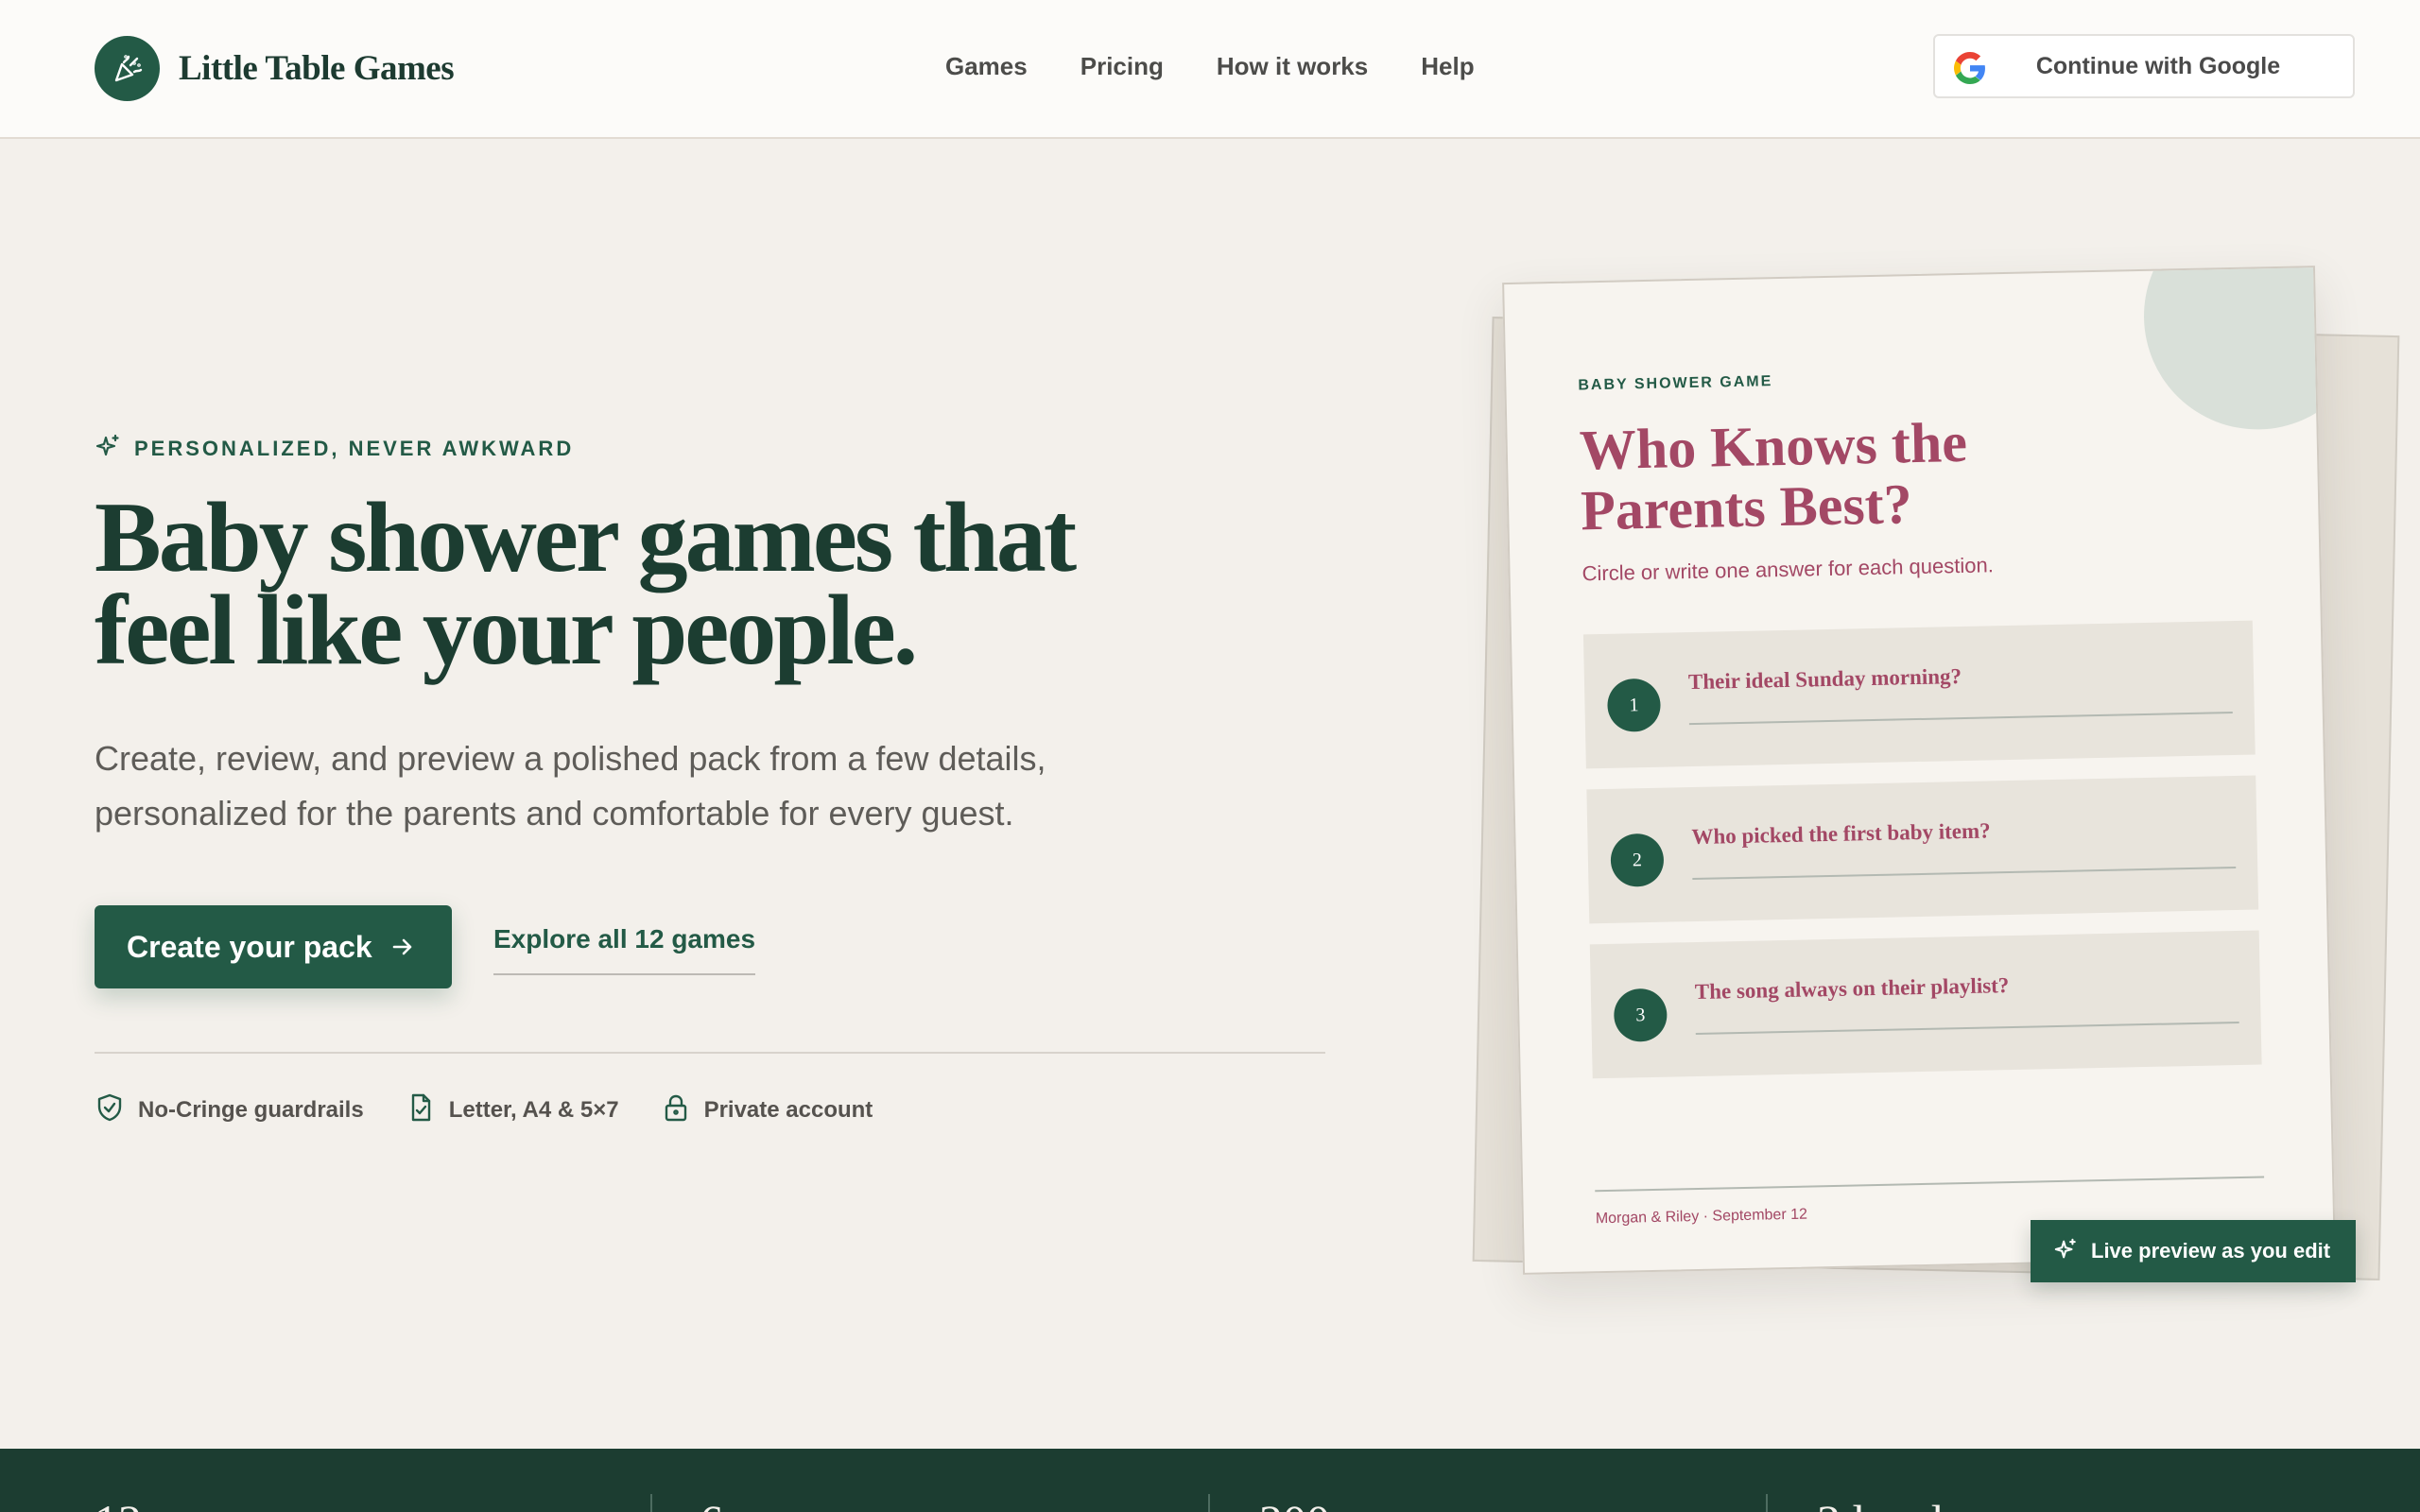  Describe the element at coordinates (1122, 66) in the screenshot. I see `nav-pricing: Pricing` at that location.